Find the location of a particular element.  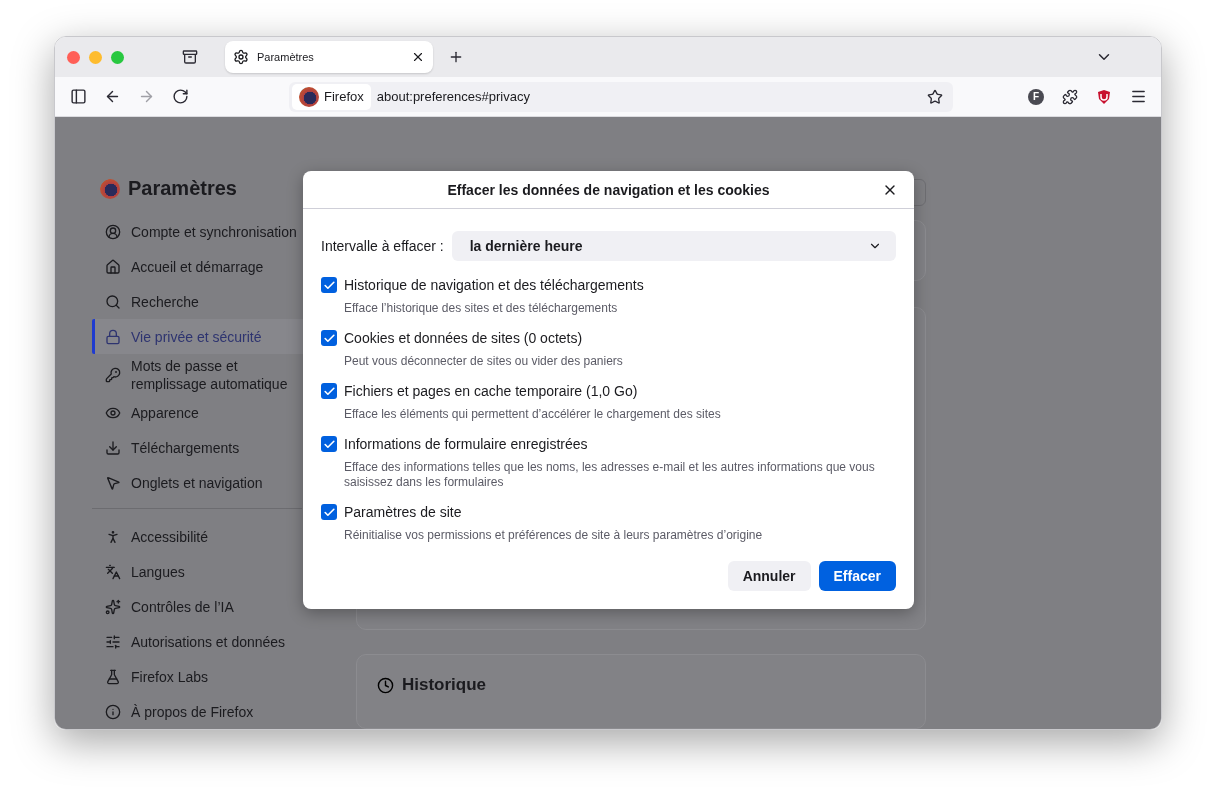

info-icon is located at coordinates (113, 711).